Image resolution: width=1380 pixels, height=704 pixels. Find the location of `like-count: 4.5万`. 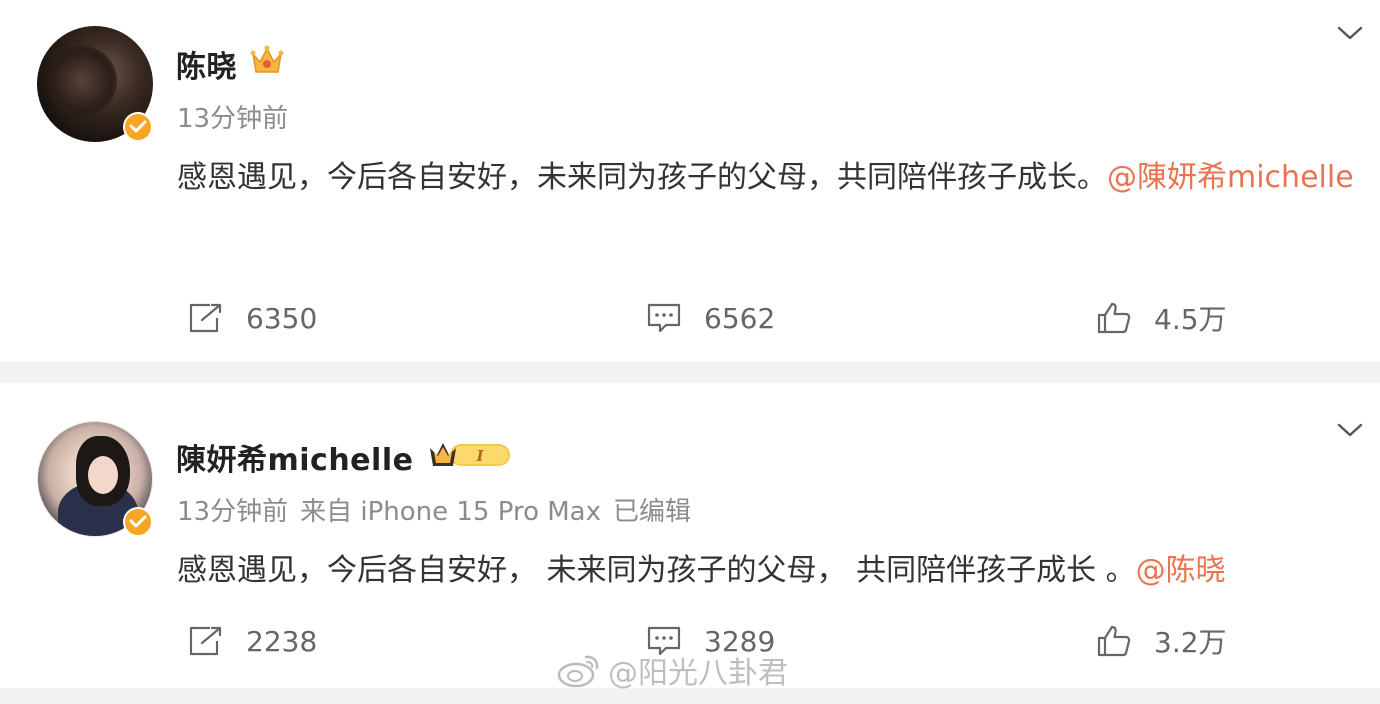

like-count: 4.5万 is located at coordinates (1190, 319).